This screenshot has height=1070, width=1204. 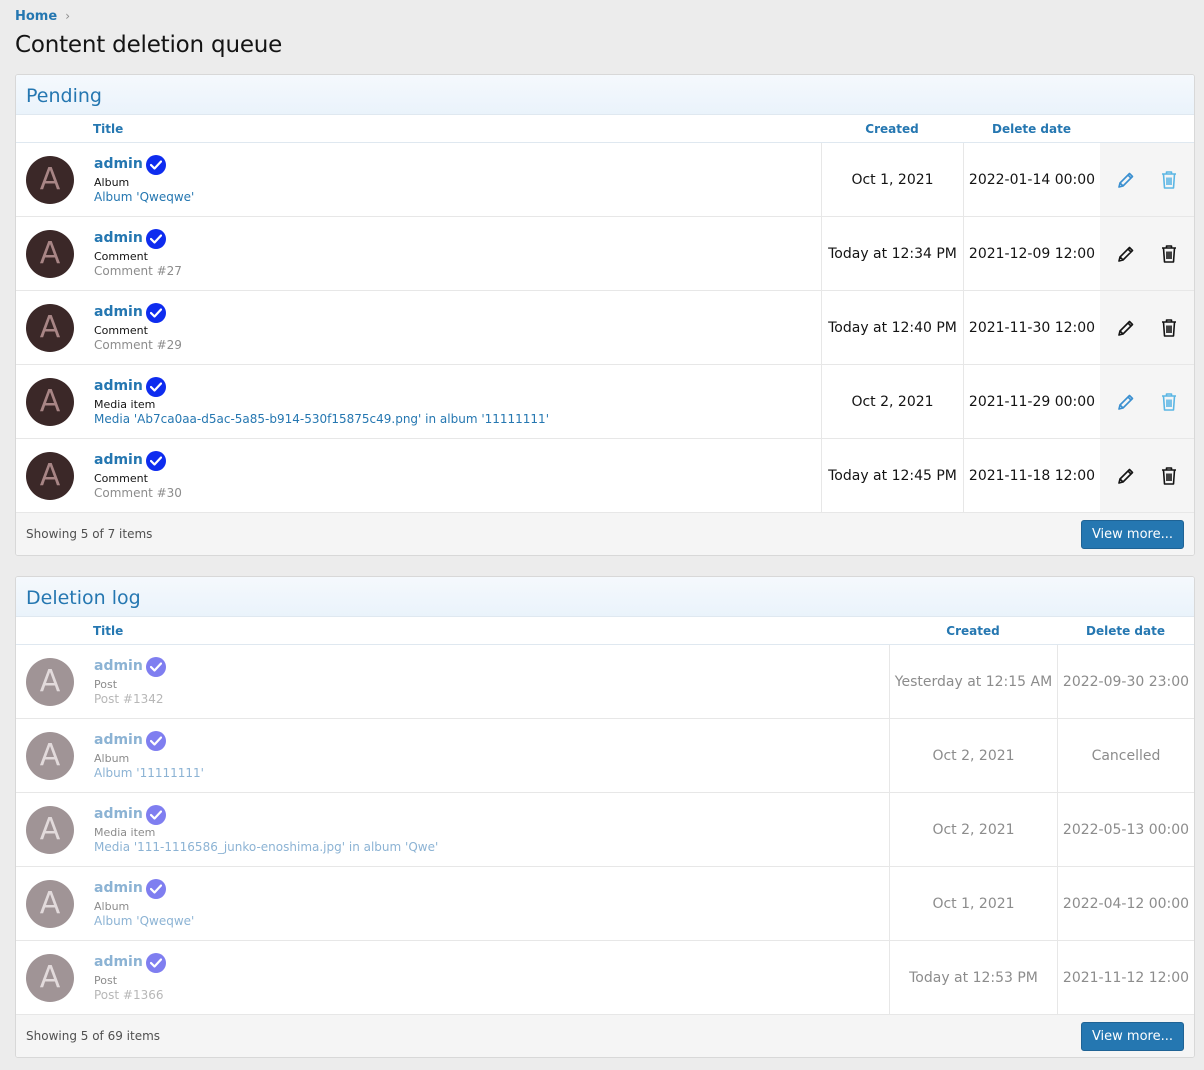 I want to click on content-link: Album '11111111', so click(x=149, y=773).